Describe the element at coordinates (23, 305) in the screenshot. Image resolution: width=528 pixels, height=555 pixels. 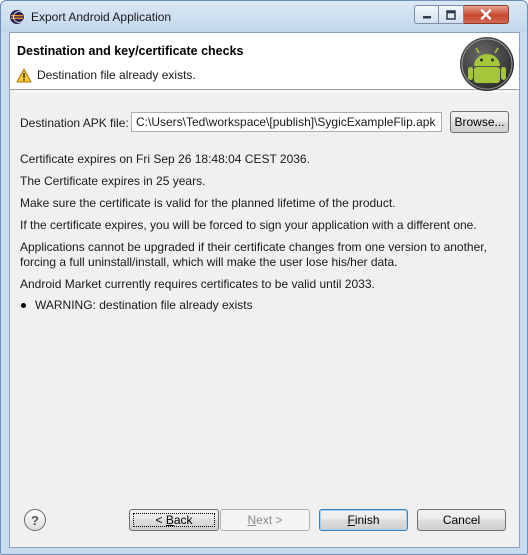
I see `bullet-marker` at that location.